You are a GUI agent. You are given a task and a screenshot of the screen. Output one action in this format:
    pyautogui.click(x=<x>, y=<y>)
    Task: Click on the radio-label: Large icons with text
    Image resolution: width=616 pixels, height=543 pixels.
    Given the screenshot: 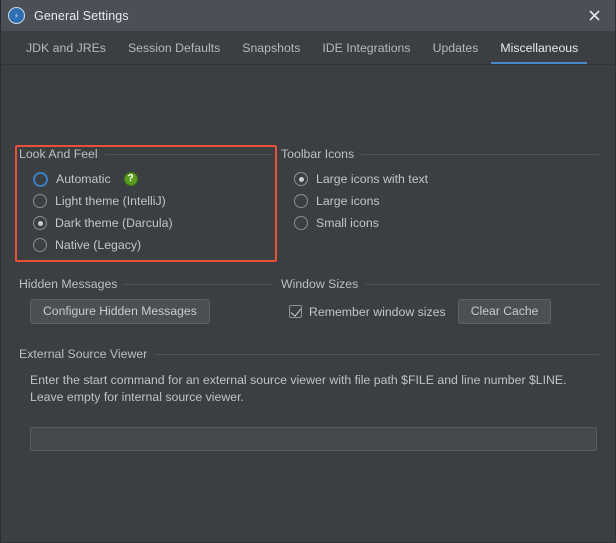 What is the action you would take?
    pyautogui.click(x=372, y=179)
    